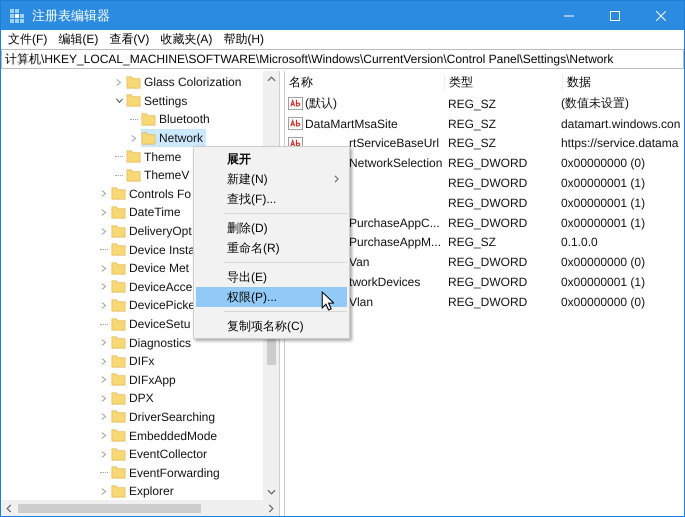 The height and width of the screenshot is (517, 685). Describe the element at coordinates (595, 103) in the screenshot. I see `value-data: (数值未设置)` at that location.